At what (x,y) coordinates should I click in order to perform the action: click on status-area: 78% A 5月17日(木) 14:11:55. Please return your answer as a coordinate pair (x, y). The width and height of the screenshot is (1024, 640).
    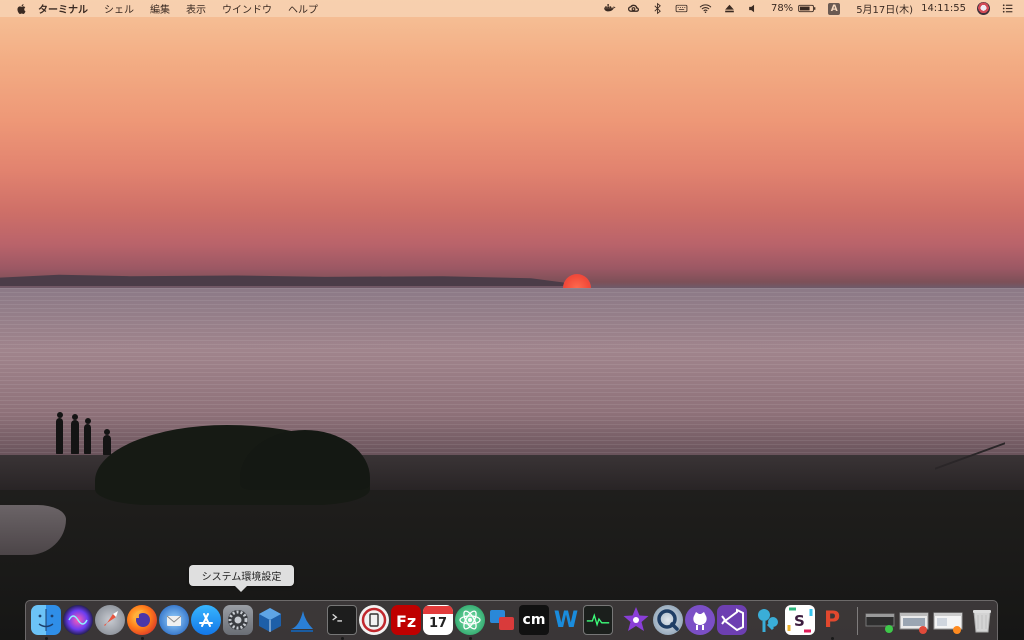
    Looking at the image, I should click on (803, 8).